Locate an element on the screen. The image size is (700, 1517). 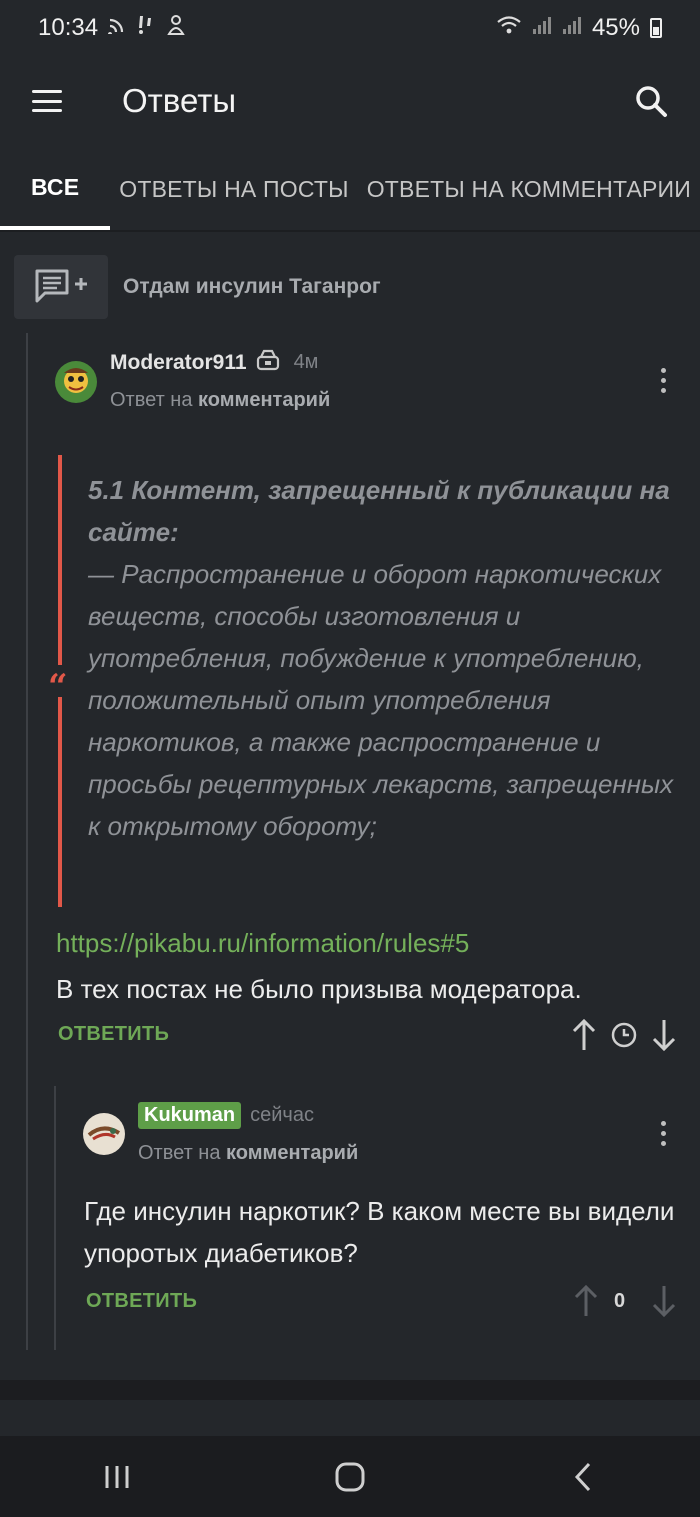
tab-all: ВСЕ is located at coordinates (55, 189).